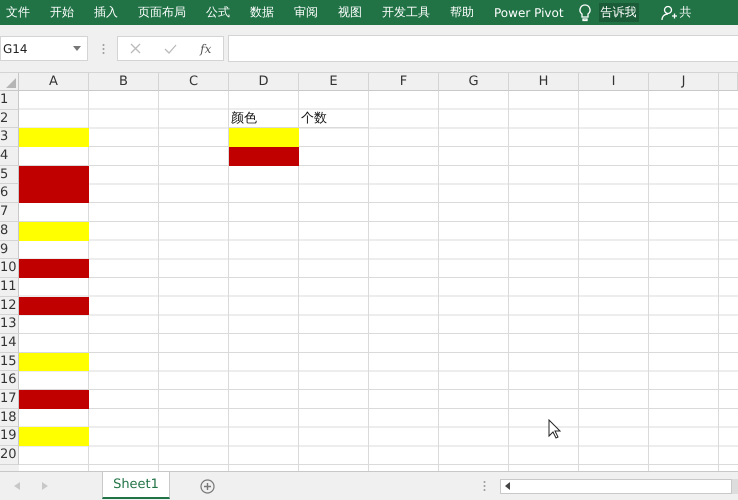 The image size is (738, 500). I want to click on tell-me-search: 告诉我, so click(618, 12).